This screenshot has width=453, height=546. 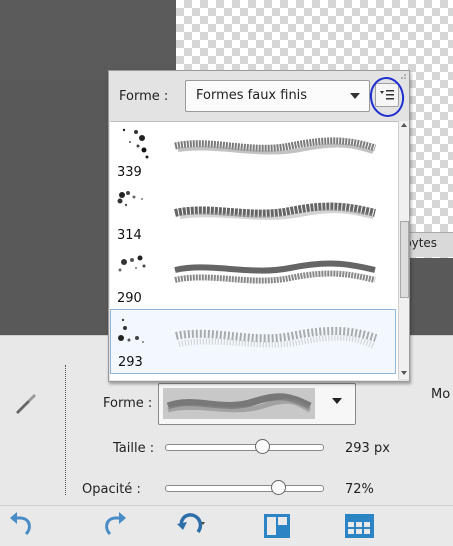 What do you see at coordinates (359, 489) in the screenshot?
I see `opacity-value: 72%` at bounding box center [359, 489].